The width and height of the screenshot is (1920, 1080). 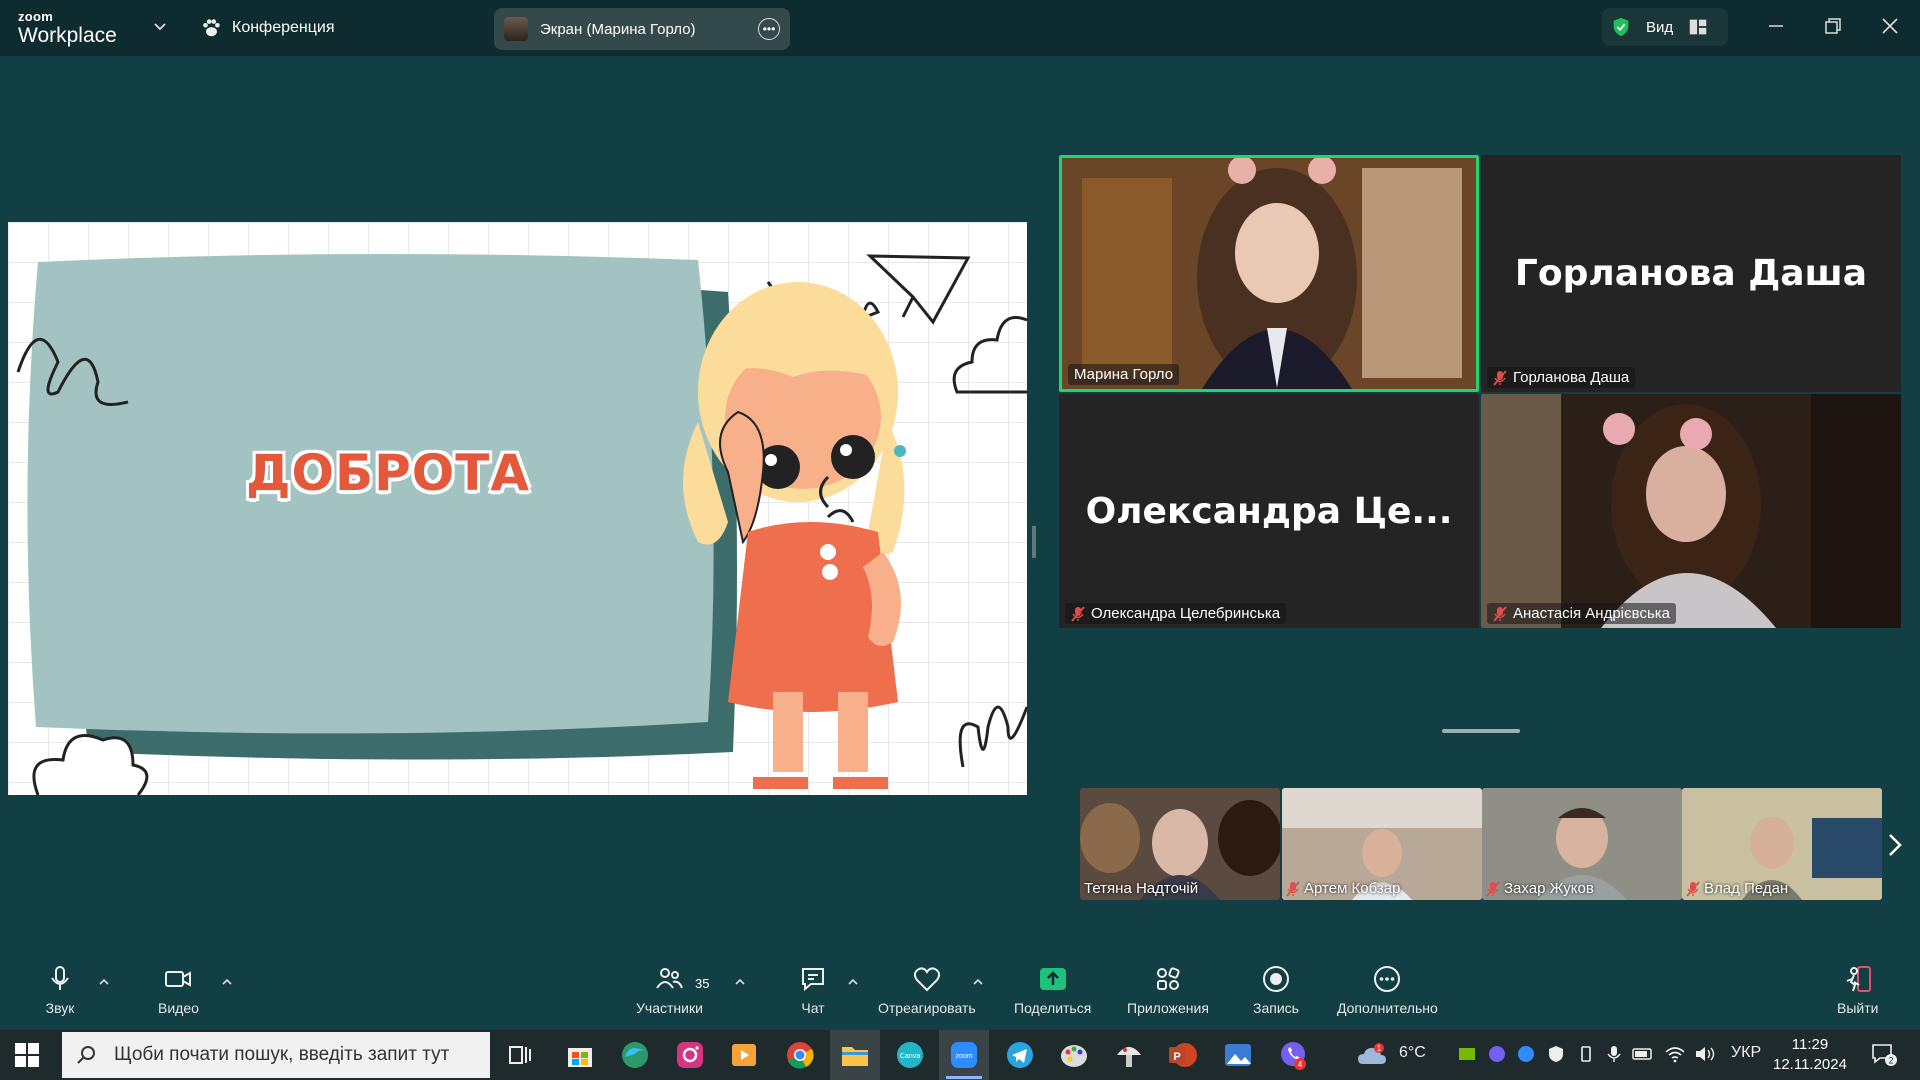 What do you see at coordinates (178, 990) in the screenshot?
I see `video-button: Видео` at bounding box center [178, 990].